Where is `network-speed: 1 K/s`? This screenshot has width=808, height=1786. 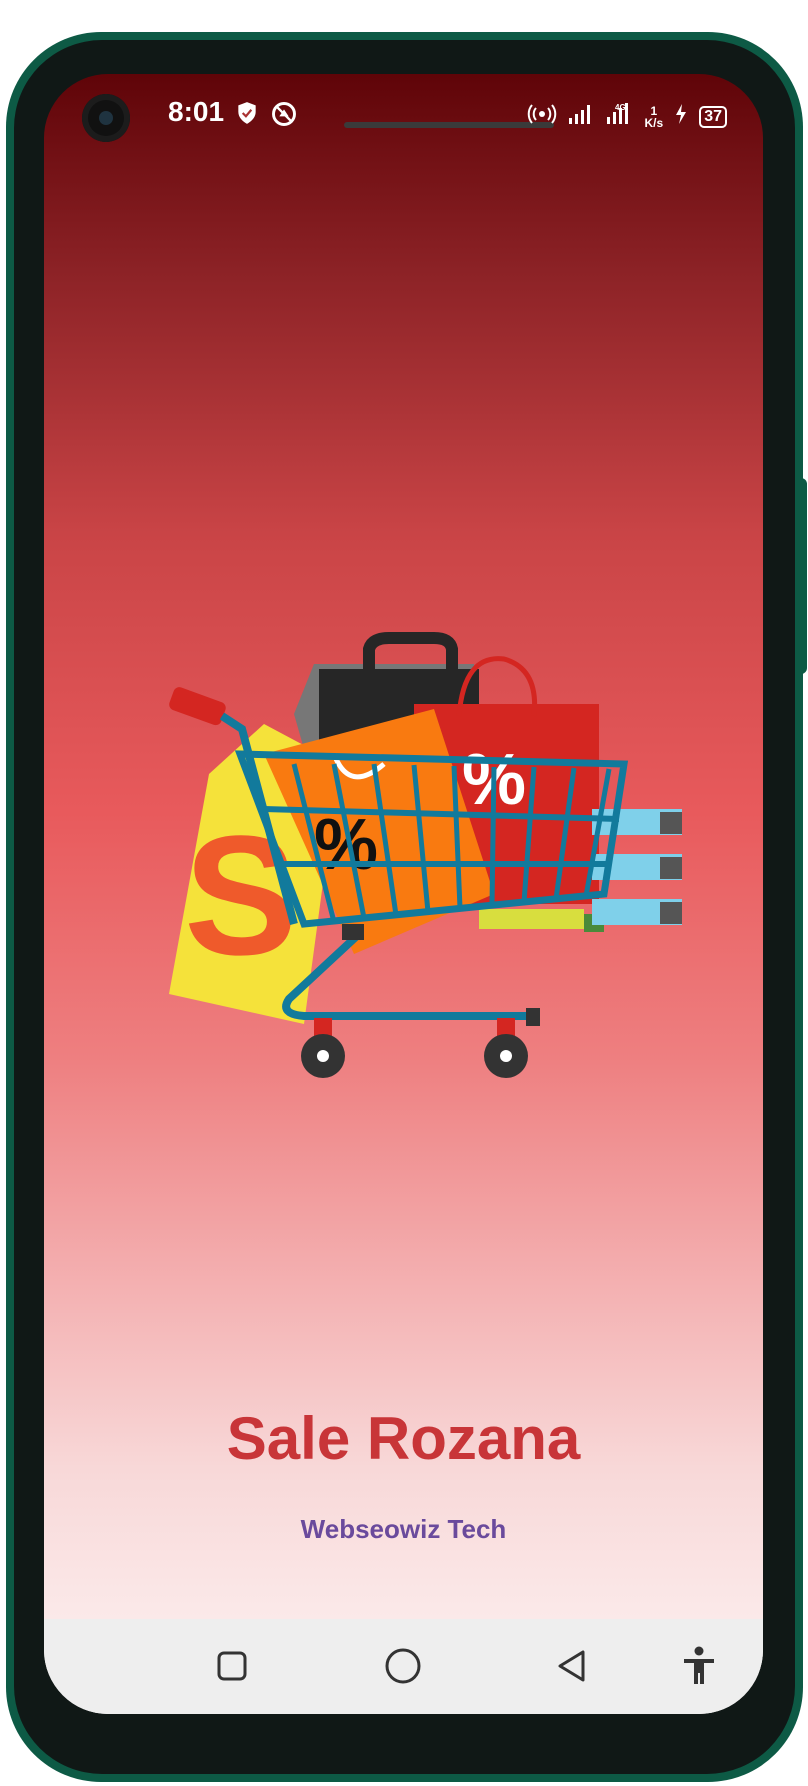
network-speed: 1 K/s is located at coordinates (654, 117).